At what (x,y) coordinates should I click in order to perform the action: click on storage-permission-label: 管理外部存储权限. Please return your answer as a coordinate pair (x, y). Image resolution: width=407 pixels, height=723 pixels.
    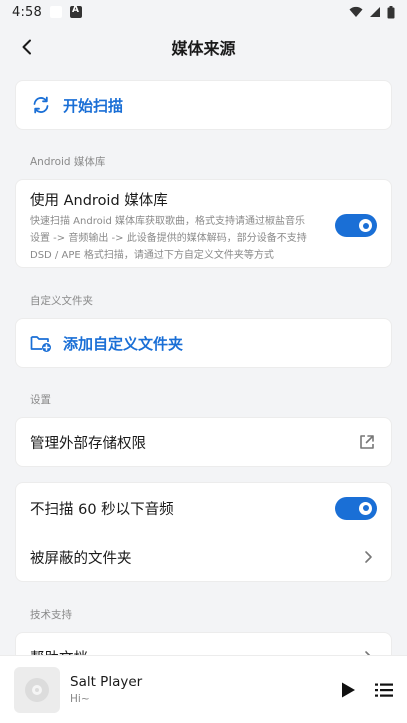
    Looking at the image, I should click on (88, 443).